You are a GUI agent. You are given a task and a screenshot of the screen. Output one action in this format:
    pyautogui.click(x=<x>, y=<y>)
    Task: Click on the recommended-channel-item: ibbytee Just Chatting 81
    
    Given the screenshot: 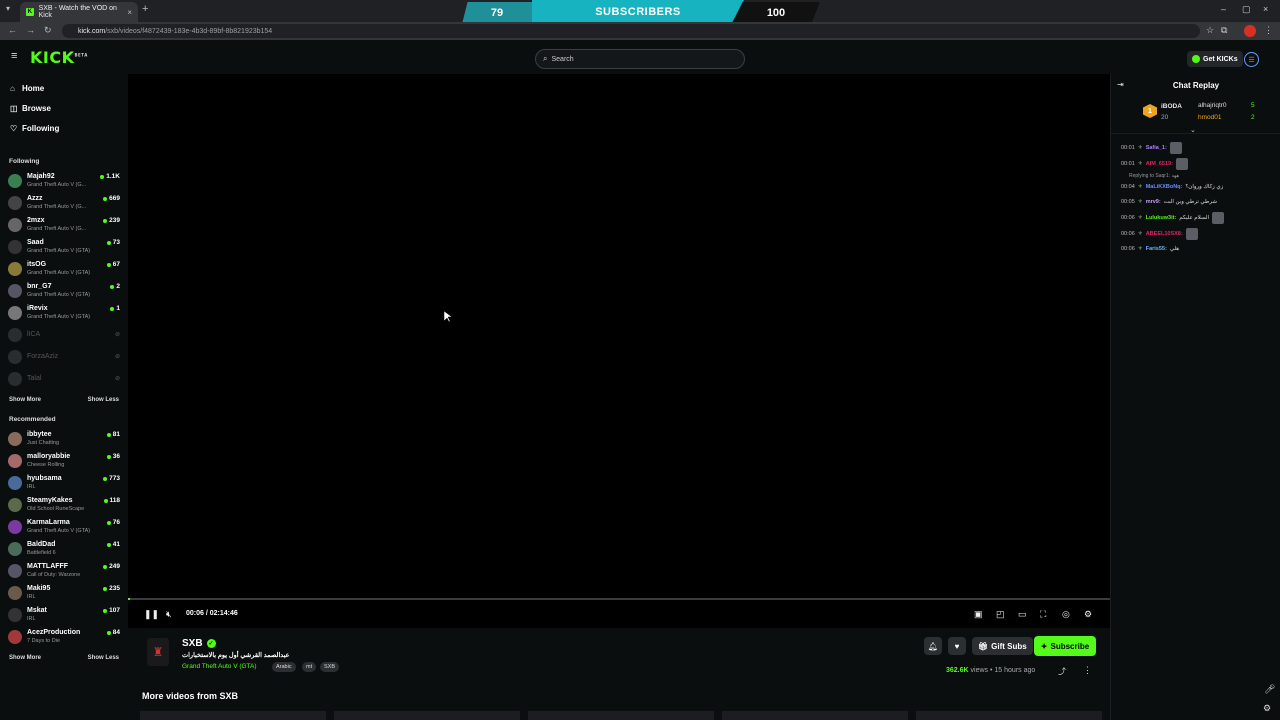 What is the action you would take?
    pyautogui.click(x=64, y=440)
    